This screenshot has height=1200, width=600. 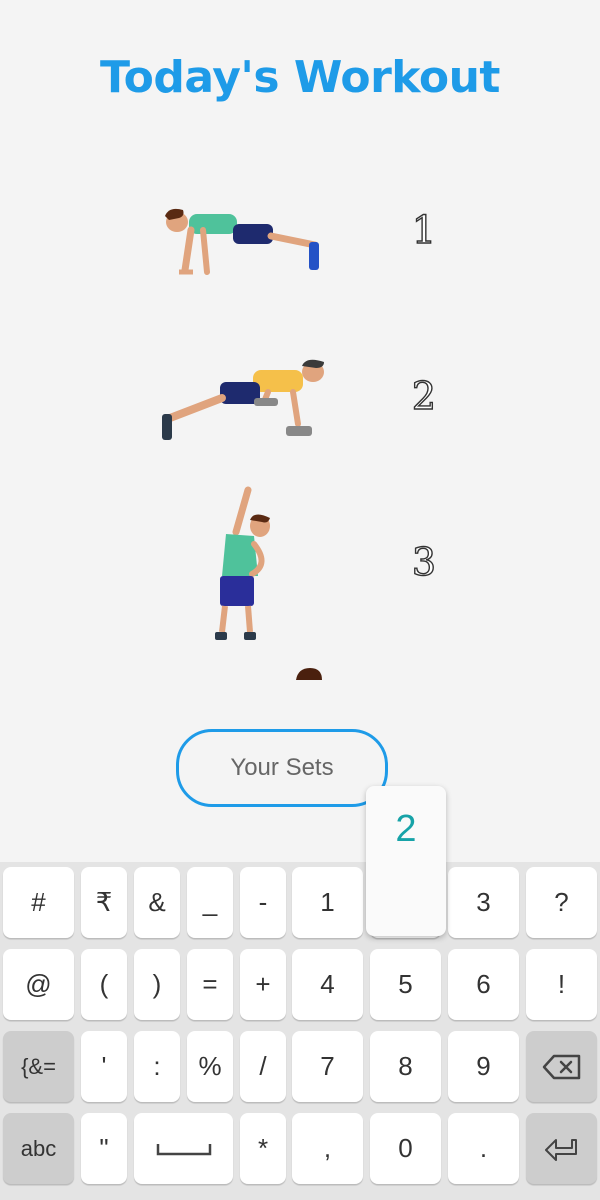 What do you see at coordinates (242, 563) in the screenshot?
I see `side-stretch-figure` at bounding box center [242, 563].